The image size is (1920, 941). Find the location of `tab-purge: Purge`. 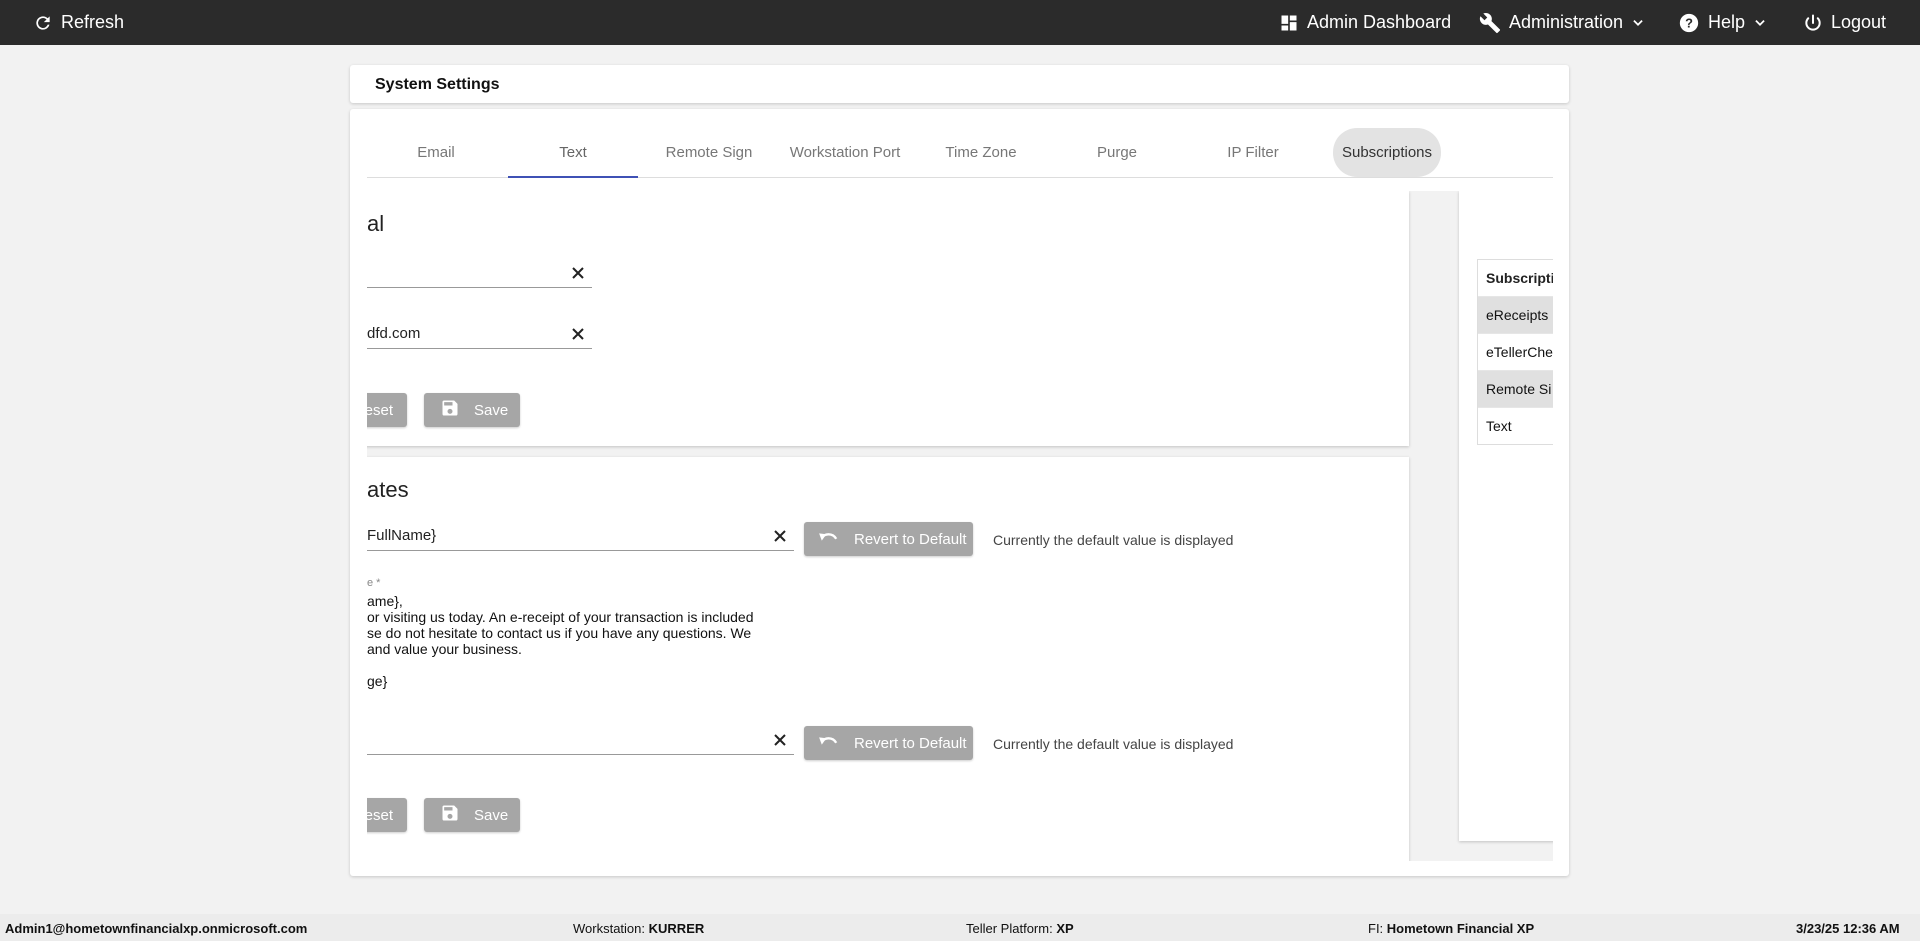

tab-purge: Purge is located at coordinates (1117, 152).